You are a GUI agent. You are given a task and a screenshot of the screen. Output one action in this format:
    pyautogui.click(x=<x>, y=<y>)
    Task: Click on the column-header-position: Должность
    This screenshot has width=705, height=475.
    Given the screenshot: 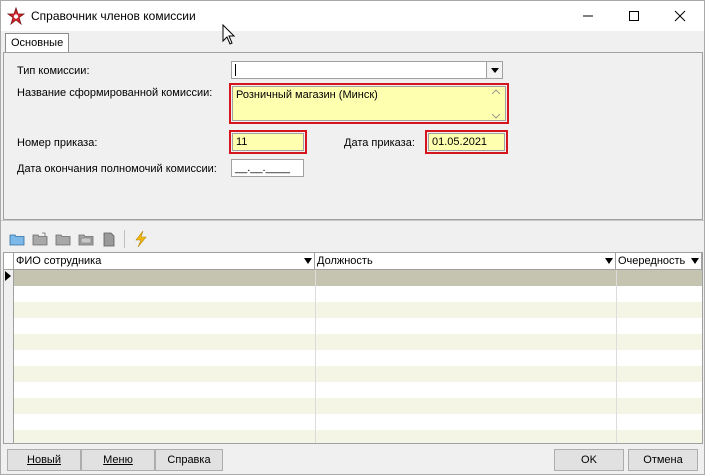 What is the action you would take?
    pyautogui.click(x=465, y=261)
    